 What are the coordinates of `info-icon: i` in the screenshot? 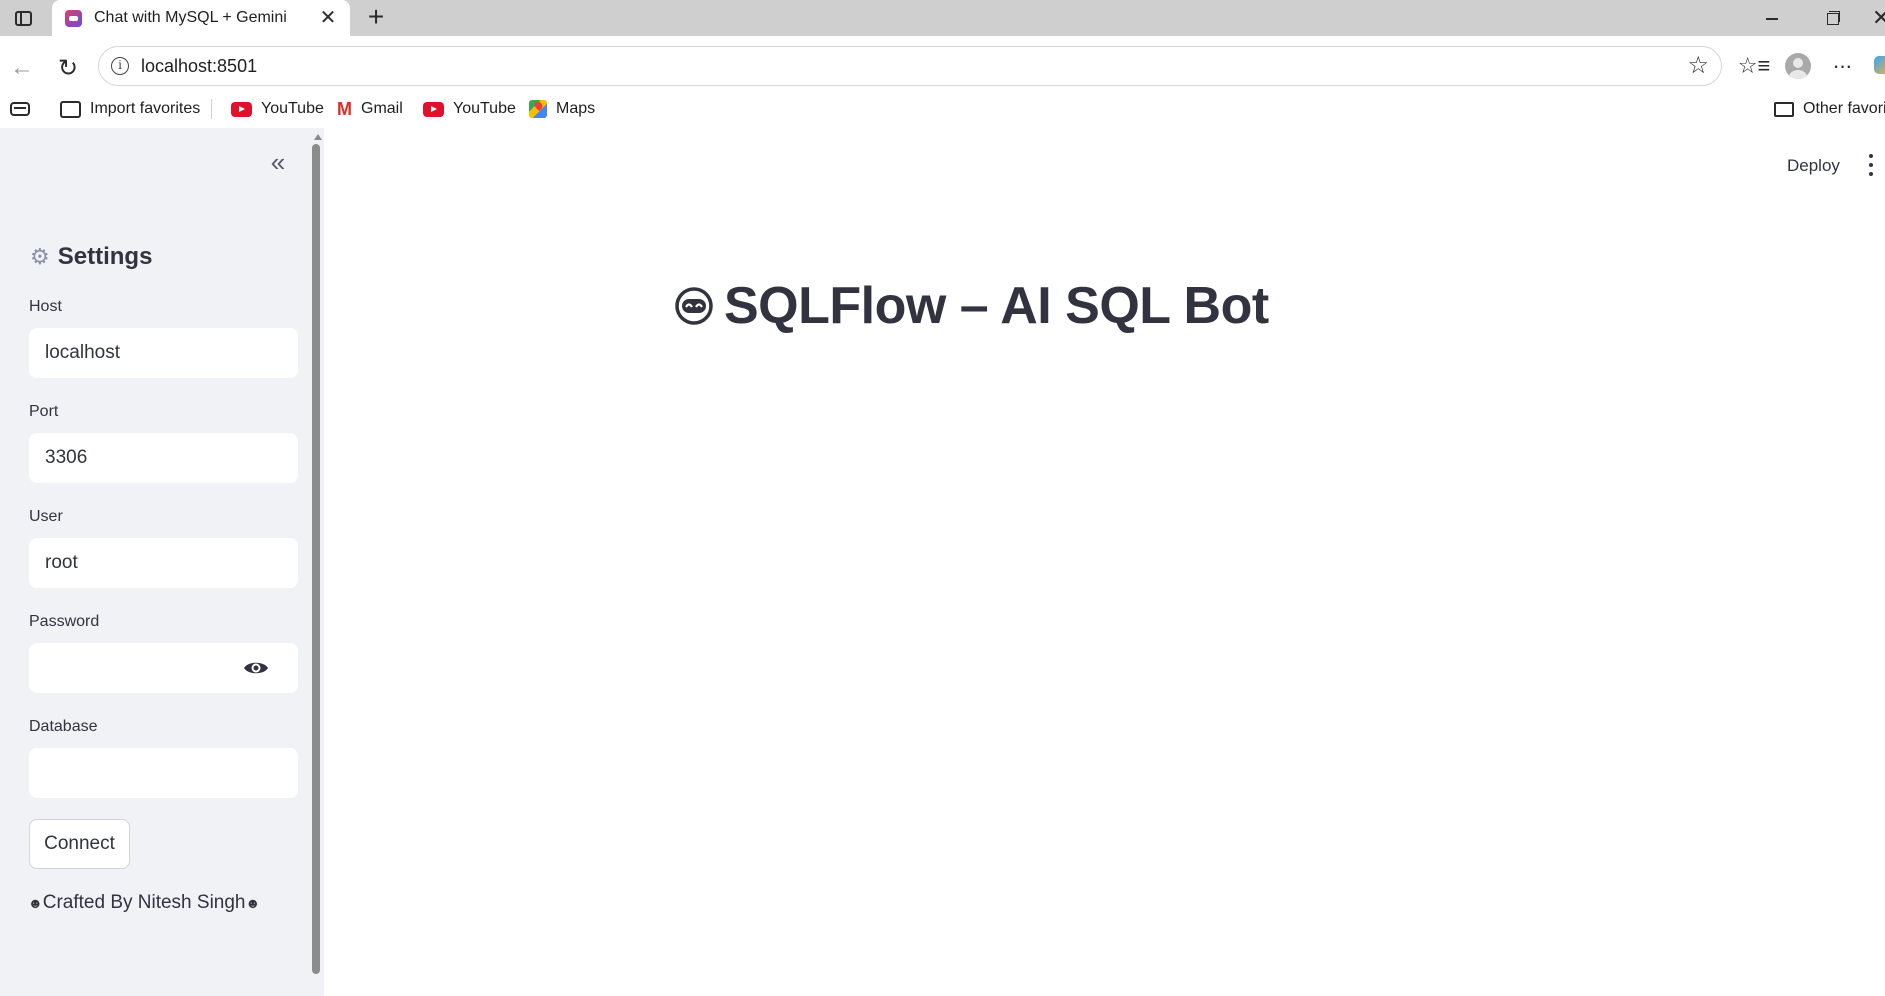 It's located at (120, 66).